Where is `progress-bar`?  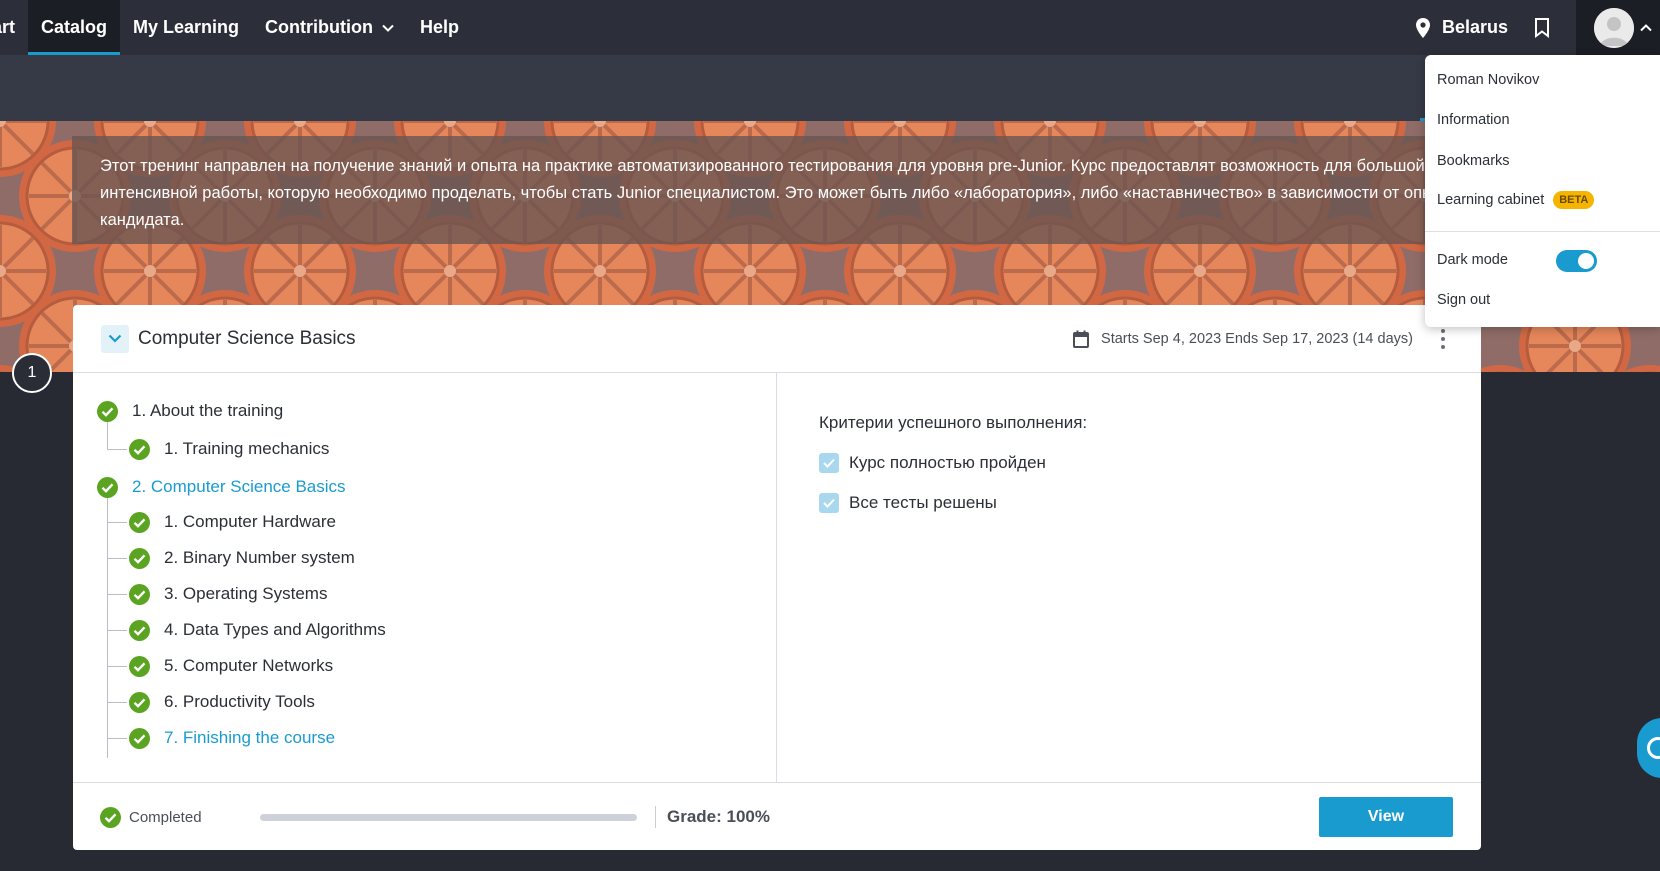 progress-bar is located at coordinates (448, 817).